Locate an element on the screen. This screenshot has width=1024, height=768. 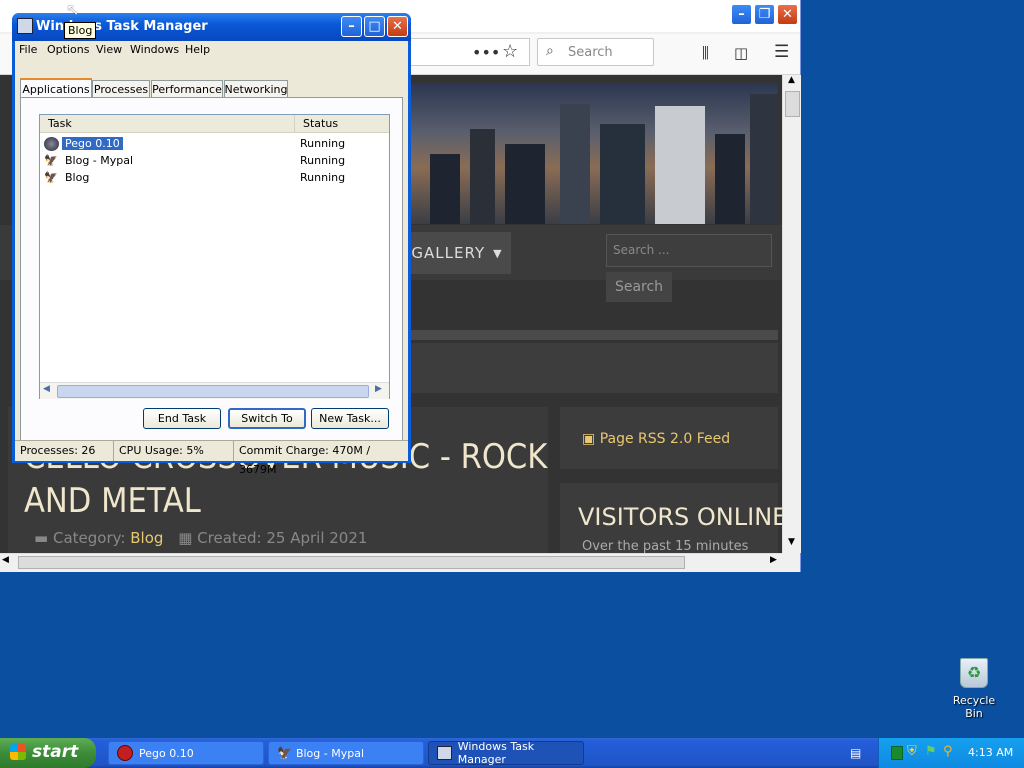
nav-gallery-label: GALLERY is located at coordinates (448, 253).